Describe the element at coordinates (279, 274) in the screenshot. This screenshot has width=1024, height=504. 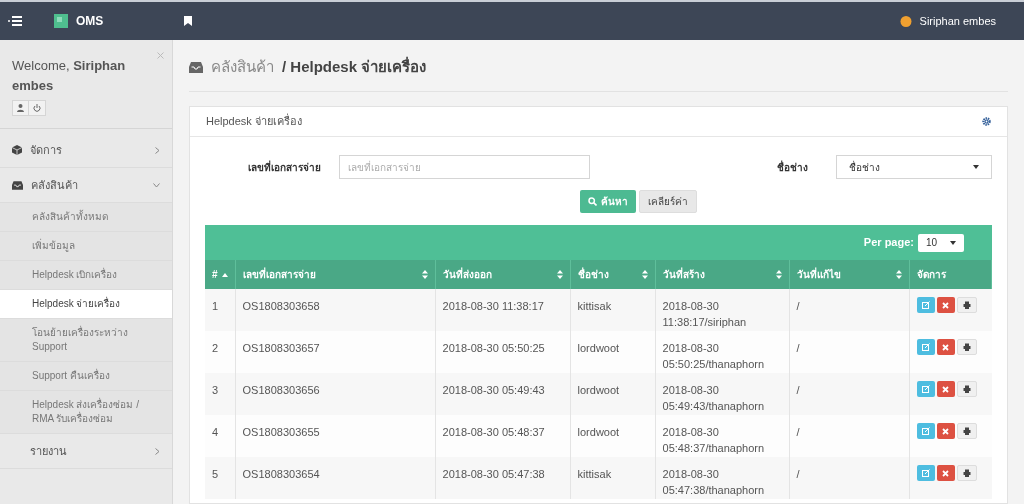
I see `column-header: เลขที่เอกสารจ่าย` at that location.